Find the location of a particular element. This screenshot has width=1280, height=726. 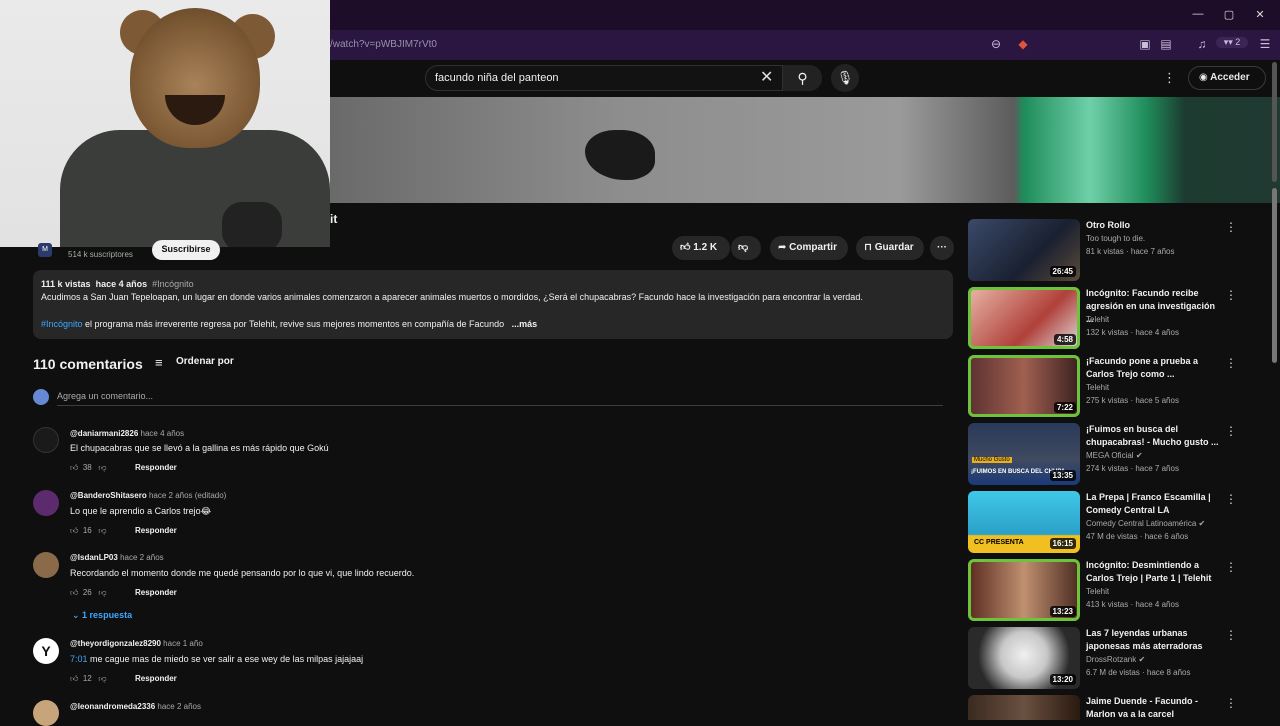

comment-username: @IsdanLP03 is located at coordinates (94, 557).